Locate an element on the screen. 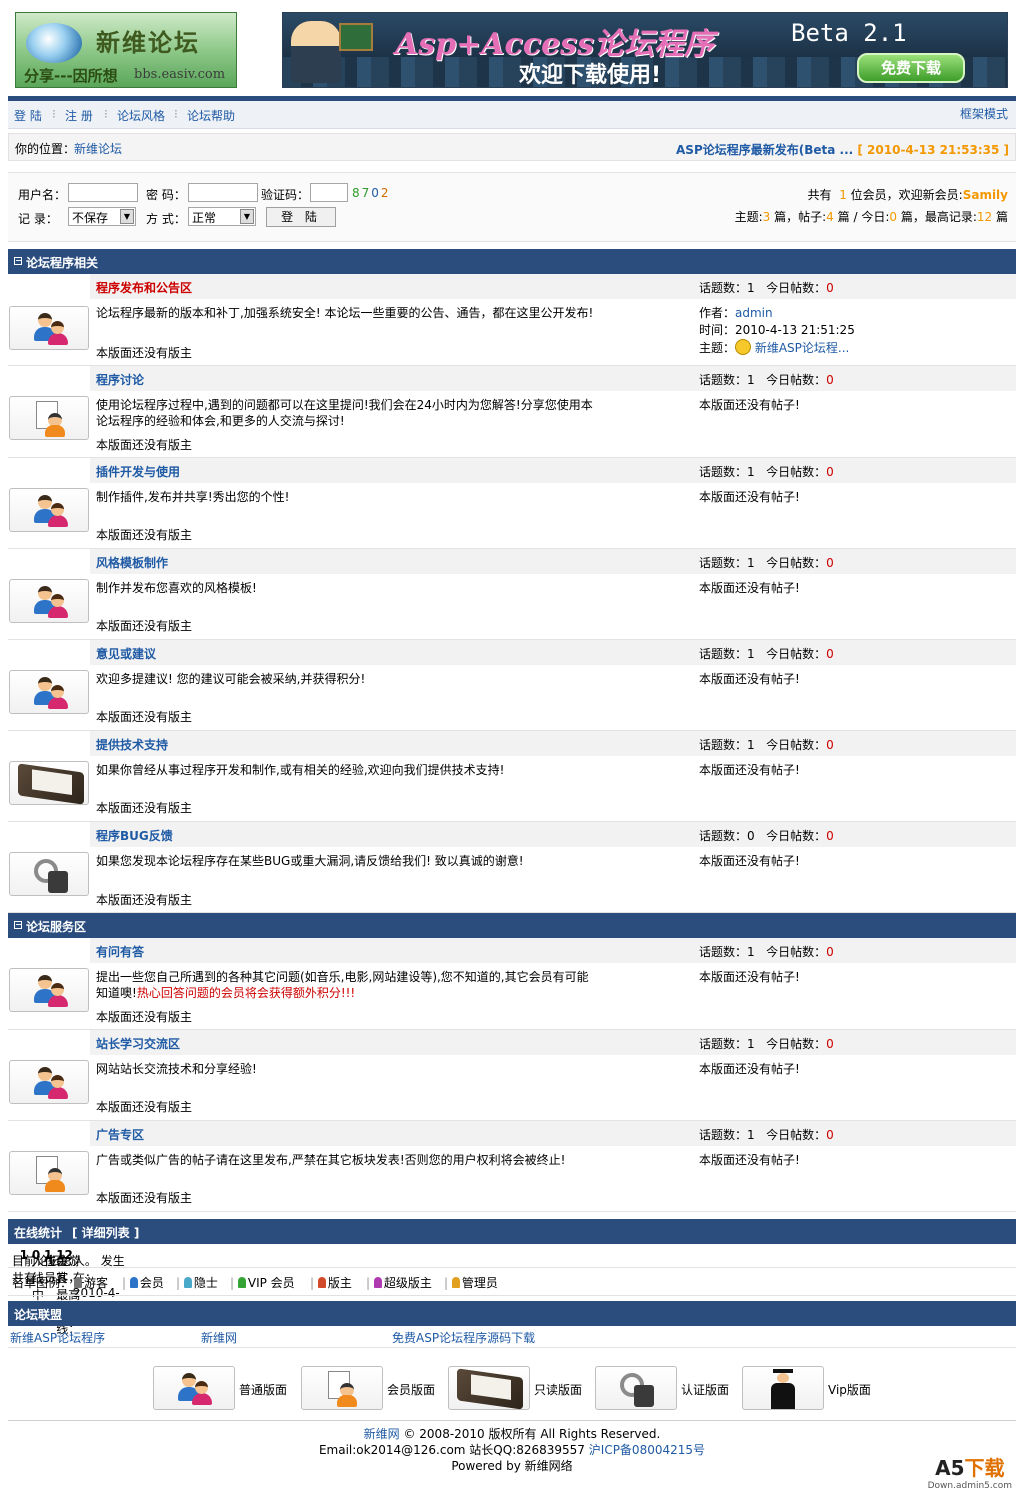  frame-mode-link: 框架模式 is located at coordinates (984, 113).